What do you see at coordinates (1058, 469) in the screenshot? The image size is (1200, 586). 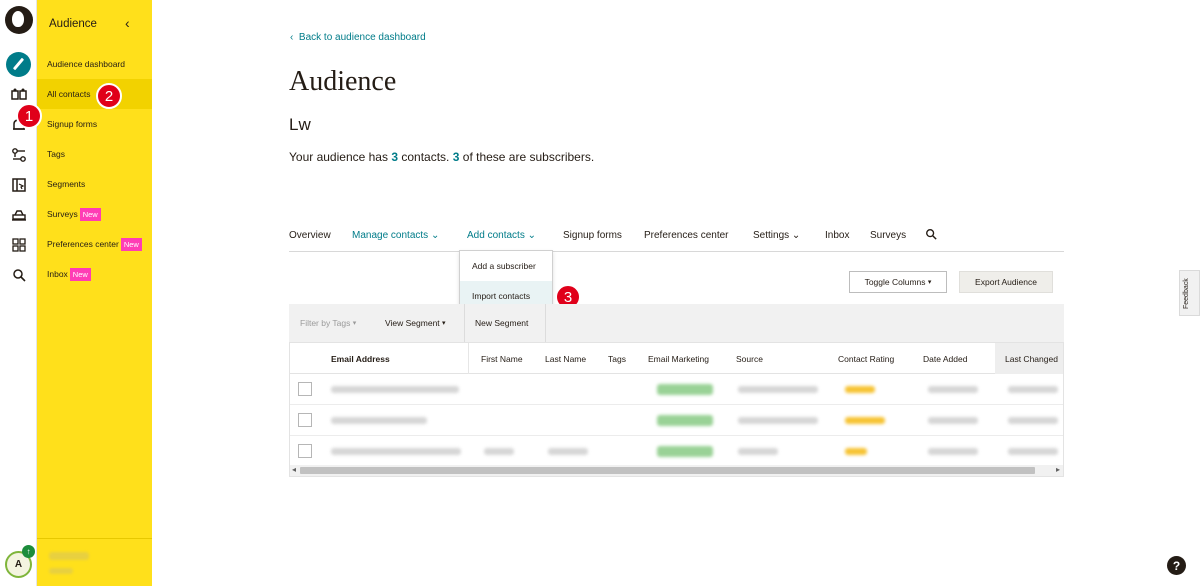 I see `scroll-right-icon: ▸` at bounding box center [1058, 469].